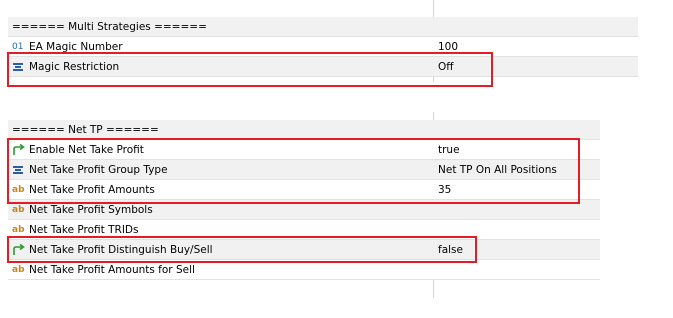 Image resolution: width=673 pixels, height=318 pixels. Describe the element at coordinates (112, 270) in the screenshot. I see `param-name: Net Take Profit Amounts for Sell` at that location.